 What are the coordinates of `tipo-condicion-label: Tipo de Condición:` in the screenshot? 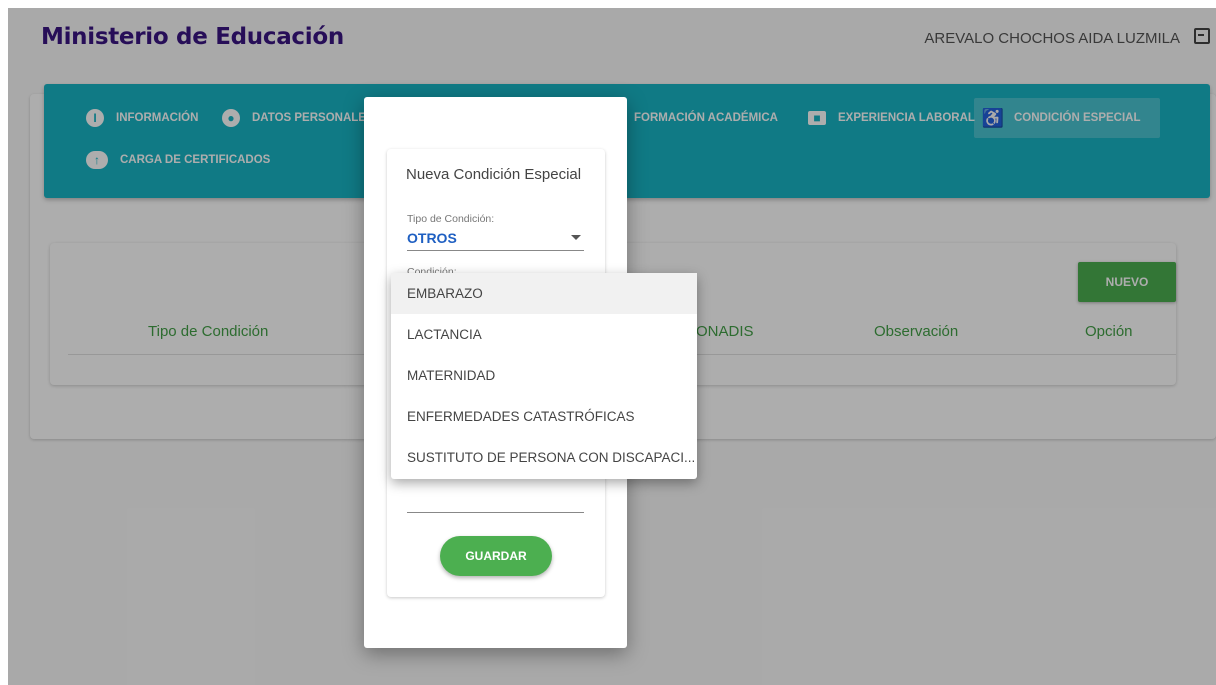 It's located at (451, 219).